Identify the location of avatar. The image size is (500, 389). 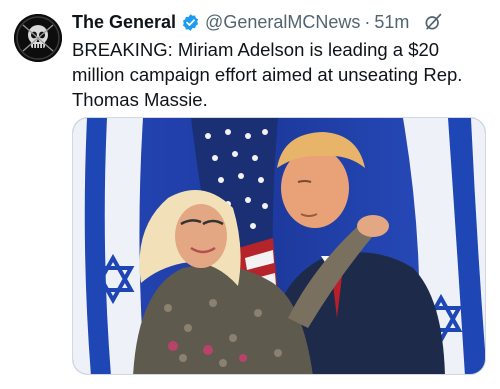
(38, 38).